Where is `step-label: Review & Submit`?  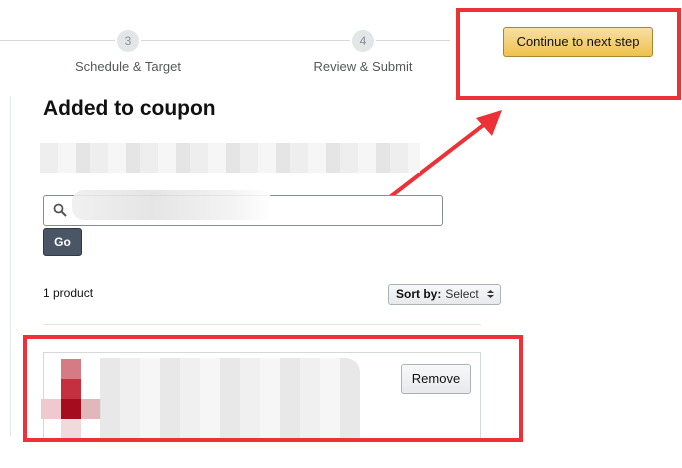
step-label: Review & Submit is located at coordinates (363, 66).